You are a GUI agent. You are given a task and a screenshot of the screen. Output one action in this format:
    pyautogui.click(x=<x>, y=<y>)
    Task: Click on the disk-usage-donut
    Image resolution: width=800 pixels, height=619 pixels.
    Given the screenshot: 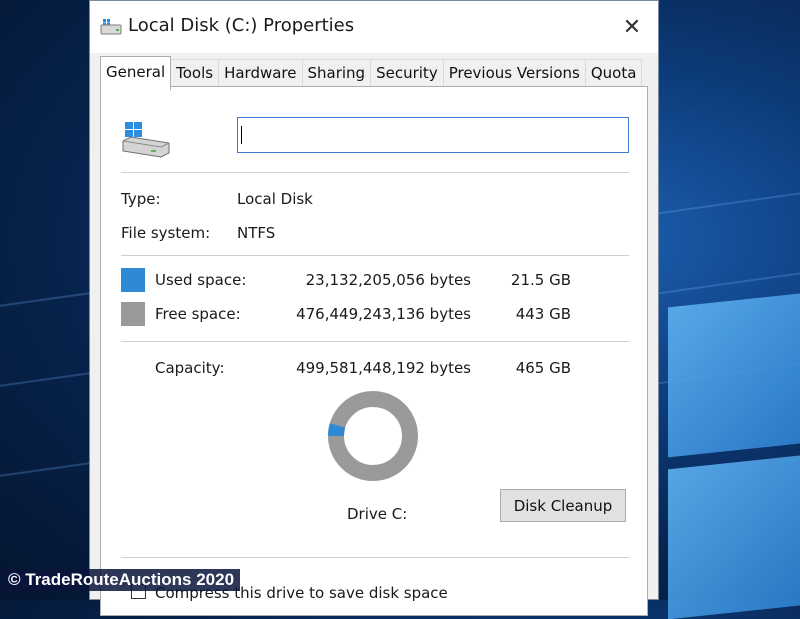 What is the action you would take?
    pyautogui.click(x=373, y=436)
    